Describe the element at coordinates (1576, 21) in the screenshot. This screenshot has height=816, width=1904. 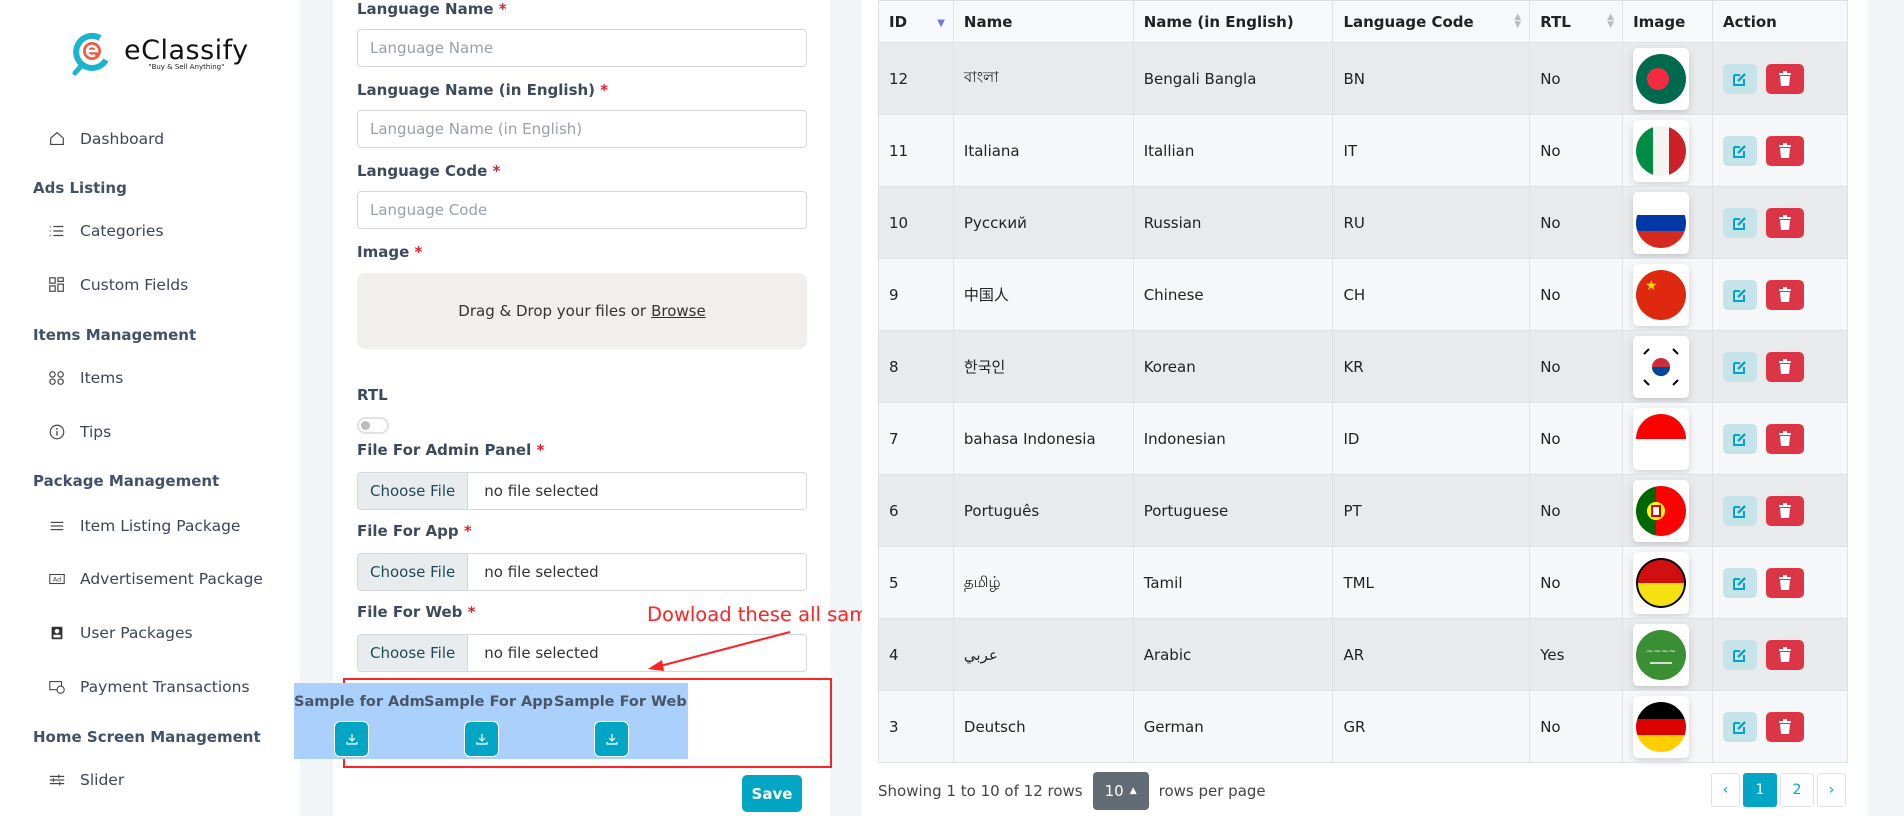
I see `column-header-rtl: RTL ▲ ▼` at that location.